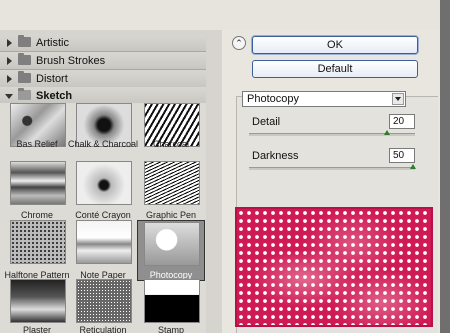 Image resolution: width=450 pixels, height=333 pixels. Describe the element at coordinates (71, 61) in the screenshot. I see `category-label: Brush Strokes` at that location.